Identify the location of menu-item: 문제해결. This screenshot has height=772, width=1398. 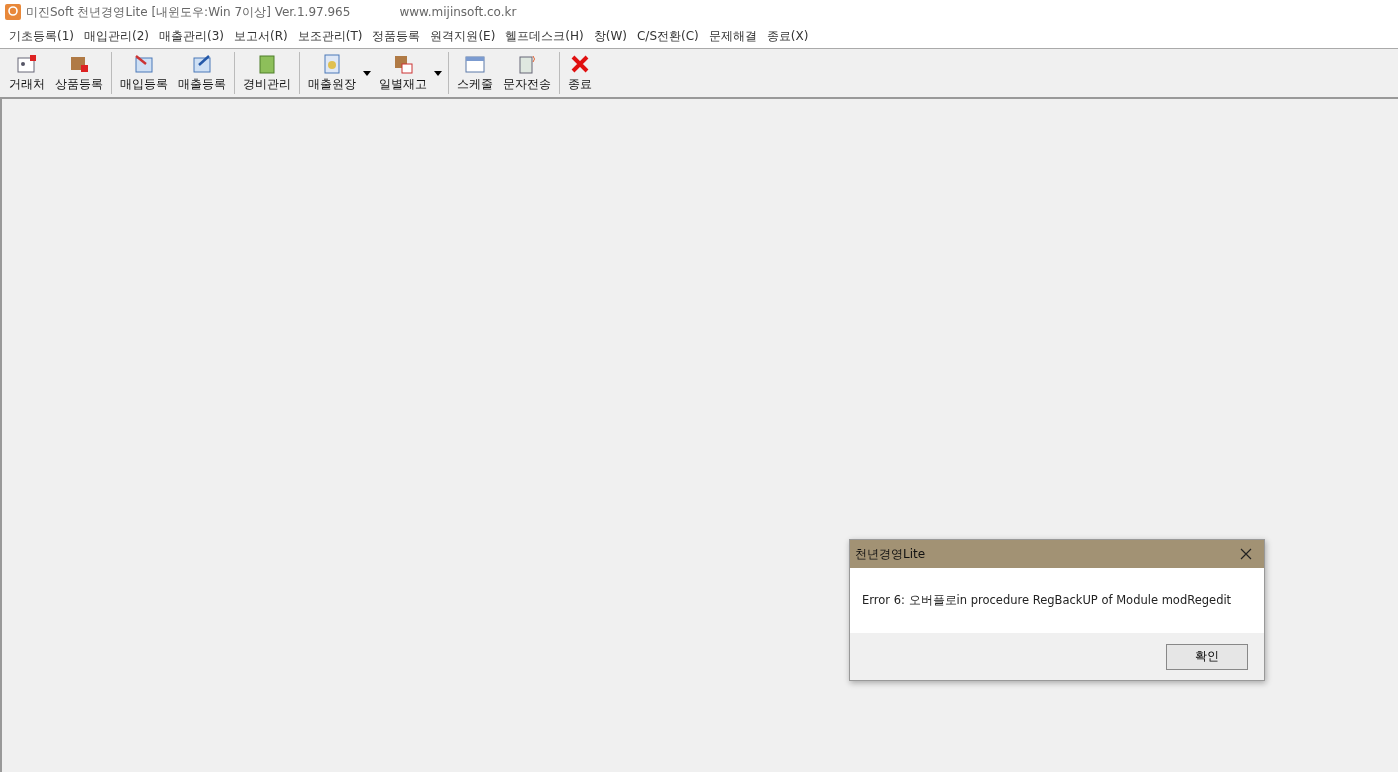
(732, 36).